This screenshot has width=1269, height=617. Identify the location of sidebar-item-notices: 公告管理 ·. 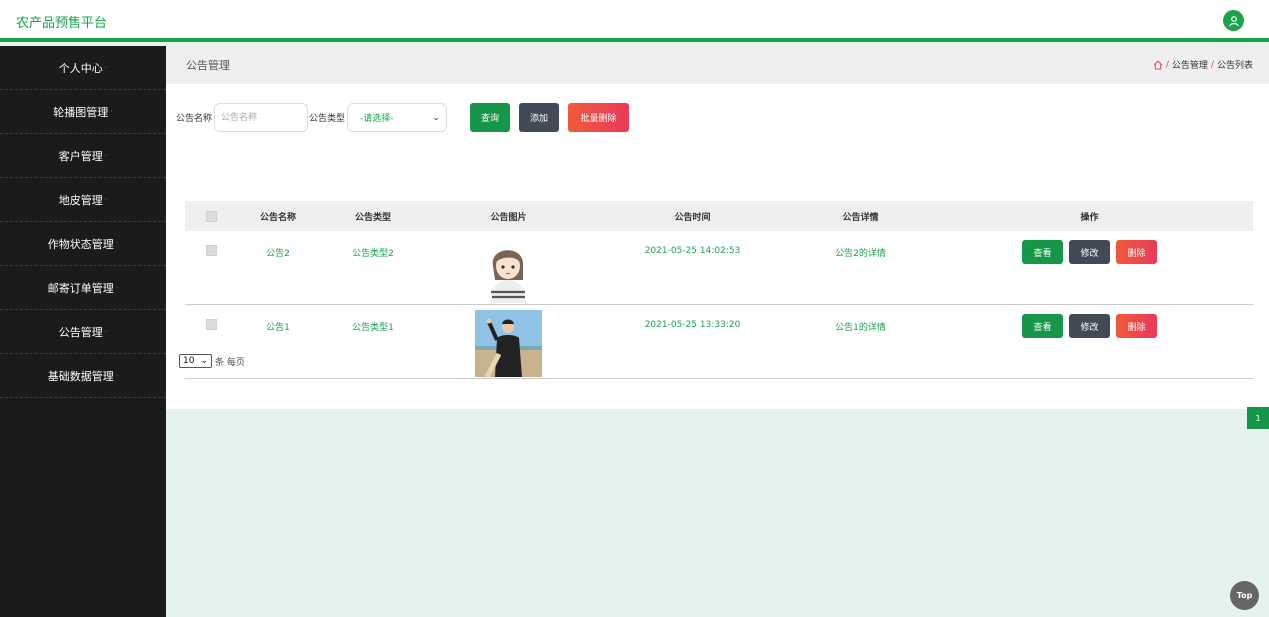
(83, 332).